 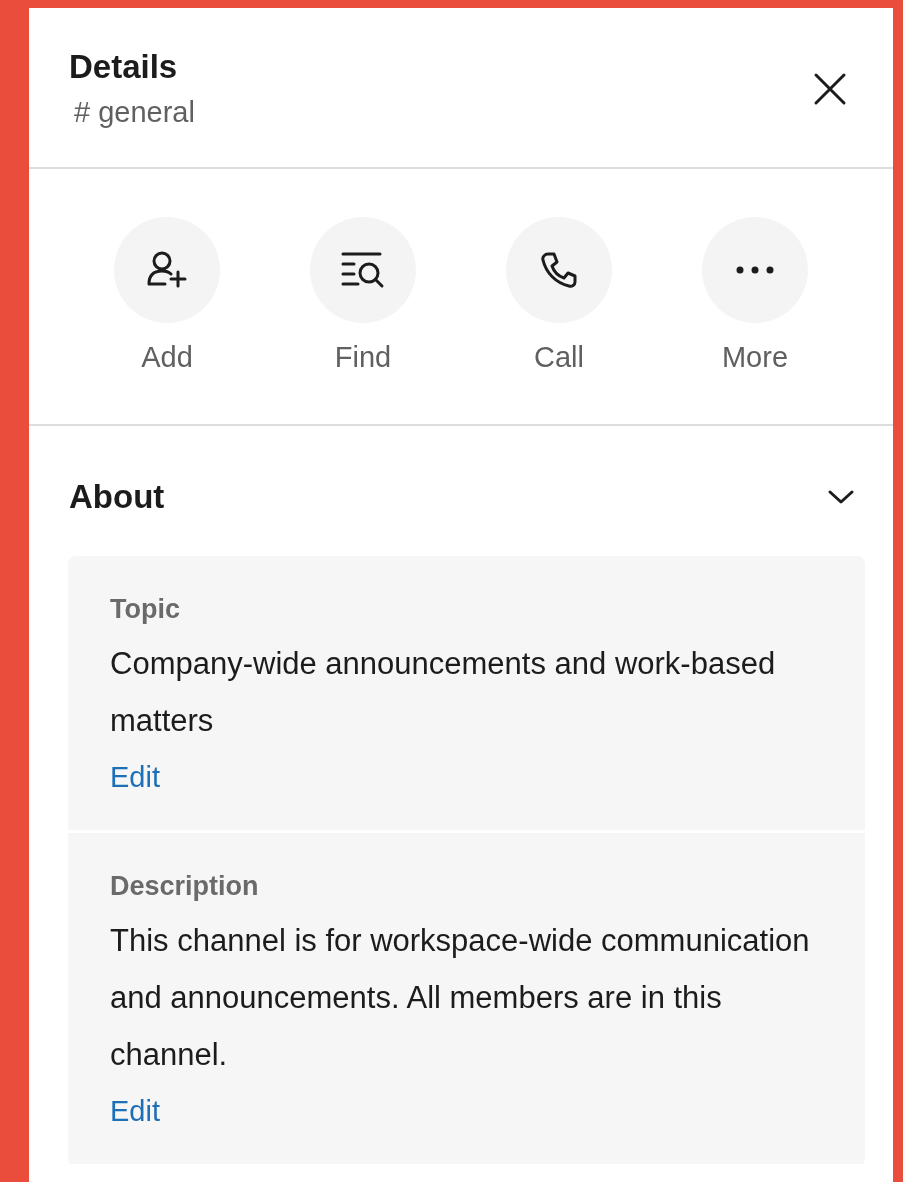 I want to click on chevron-icon, so click(x=841, y=497).